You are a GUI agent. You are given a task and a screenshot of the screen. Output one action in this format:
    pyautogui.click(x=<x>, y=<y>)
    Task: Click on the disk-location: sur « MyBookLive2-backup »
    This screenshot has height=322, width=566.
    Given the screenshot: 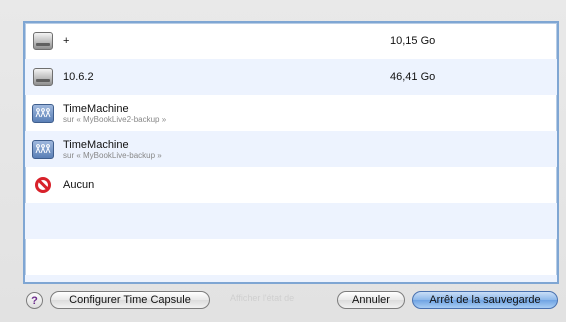 What is the action you would take?
    pyautogui.click(x=115, y=119)
    